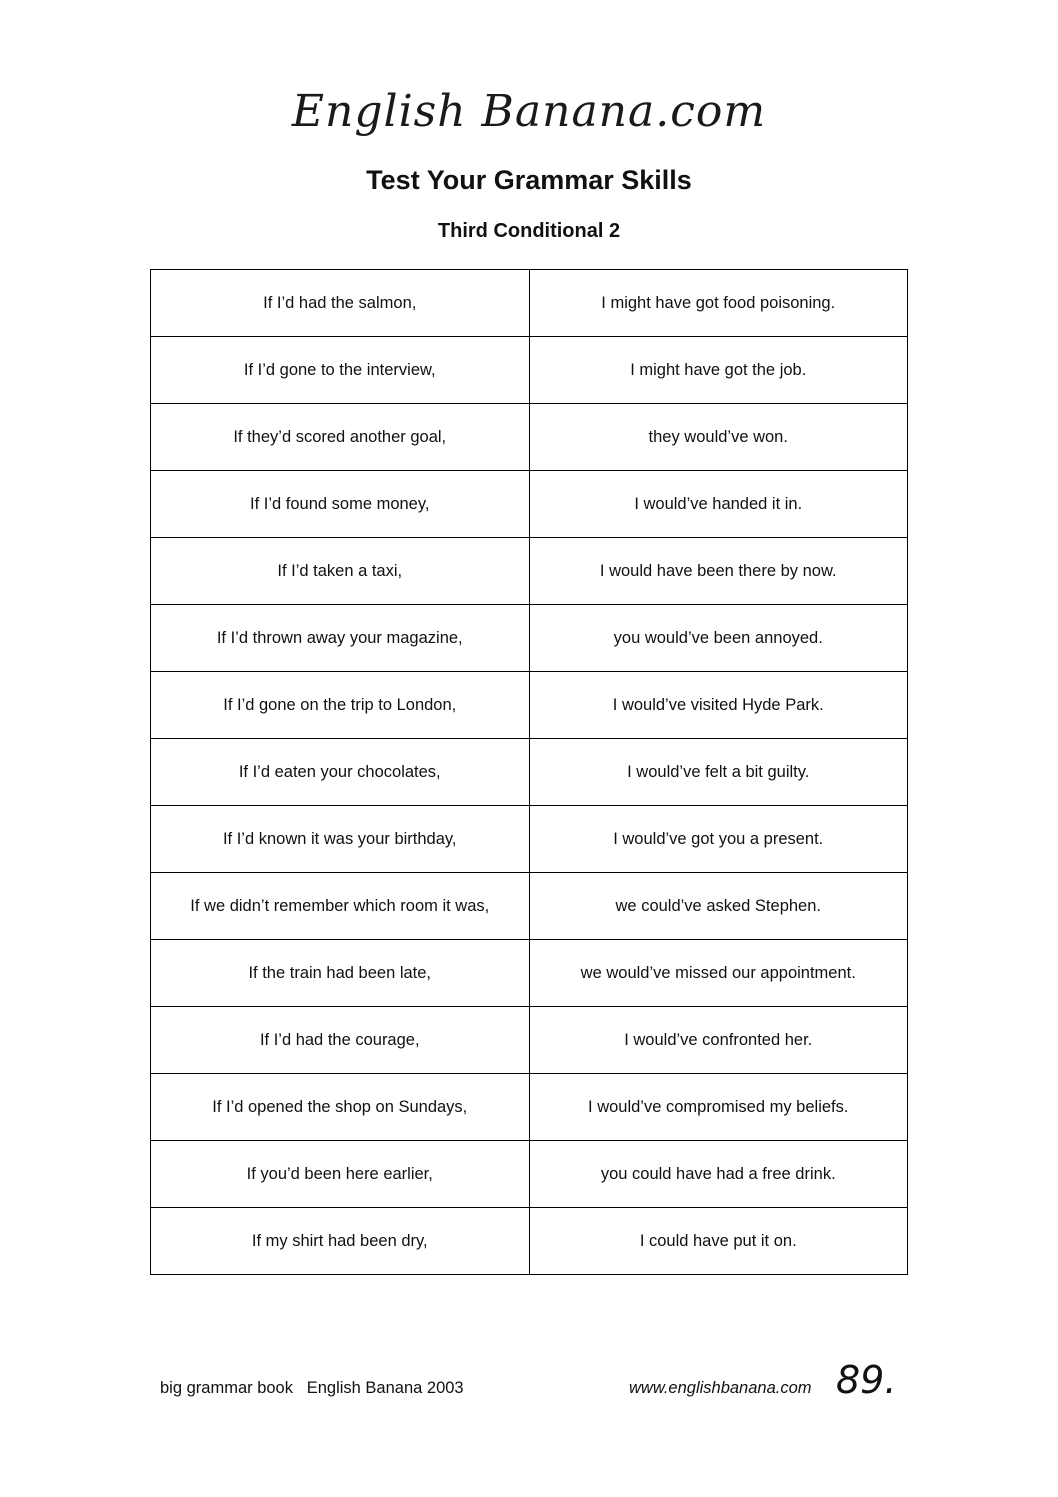 The width and height of the screenshot is (1058, 1497). Describe the element at coordinates (718, 638) in the screenshot. I see `result-clause-cell: you would’ve been annoyed.` at that location.